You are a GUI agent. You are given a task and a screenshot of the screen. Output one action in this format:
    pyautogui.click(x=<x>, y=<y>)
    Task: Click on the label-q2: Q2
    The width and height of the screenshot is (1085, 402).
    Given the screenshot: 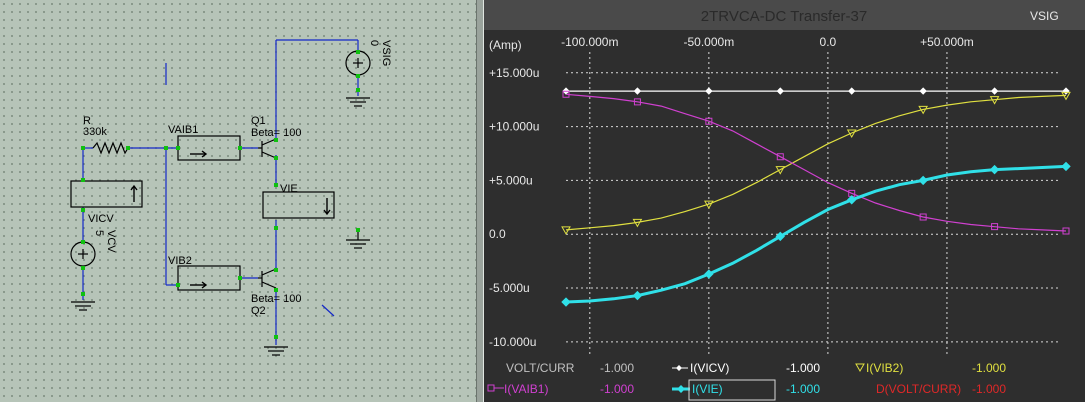 What is the action you would take?
    pyautogui.click(x=258, y=311)
    